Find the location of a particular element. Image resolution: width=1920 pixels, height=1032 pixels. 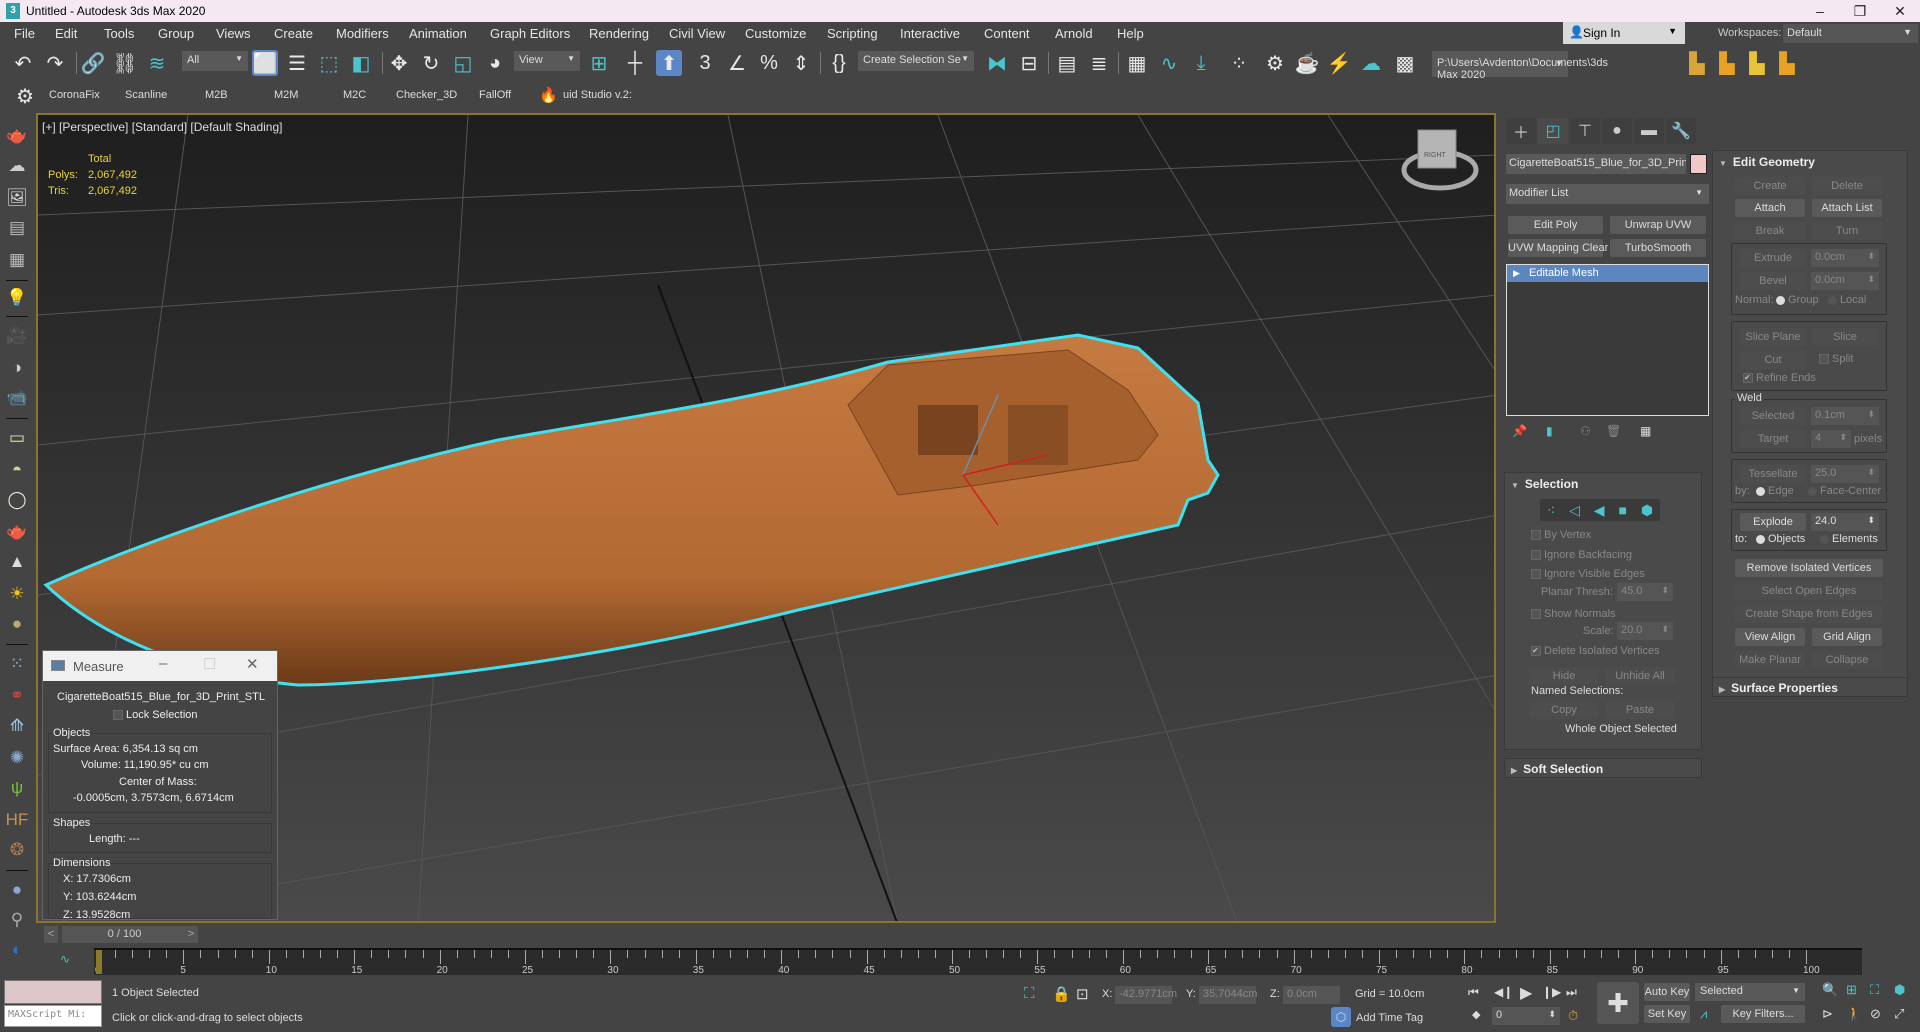

render-in-cloud-icon: ▩ is located at coordinates (1405, 63).